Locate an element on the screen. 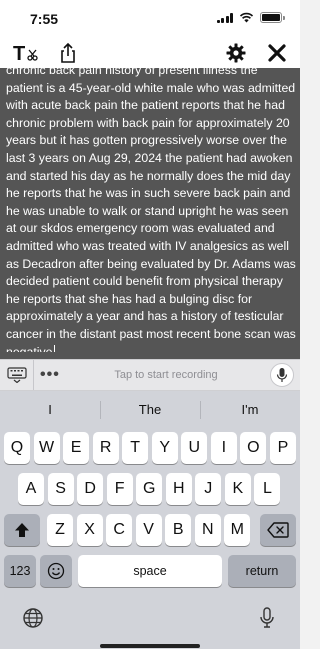  globe-icon is located at coordinates (33, 618).